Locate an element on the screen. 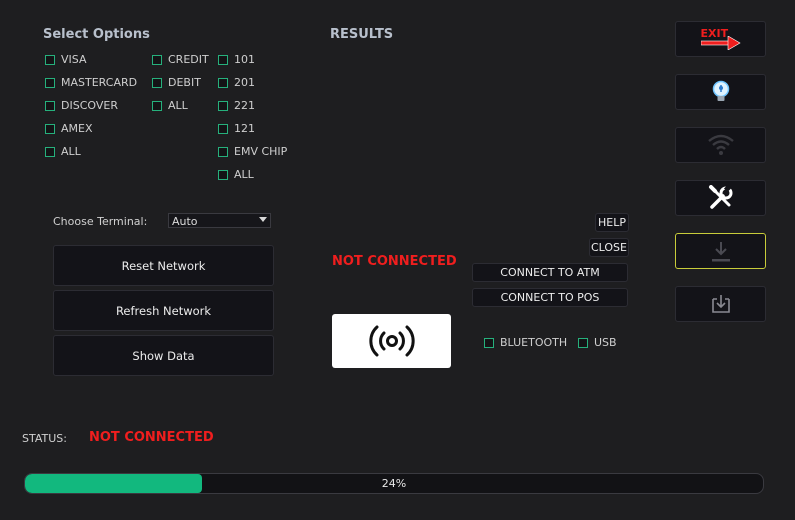 The width and height of the screenshot is (795, 520). checkbox-label: 201 is located at coordinates (244, 82).